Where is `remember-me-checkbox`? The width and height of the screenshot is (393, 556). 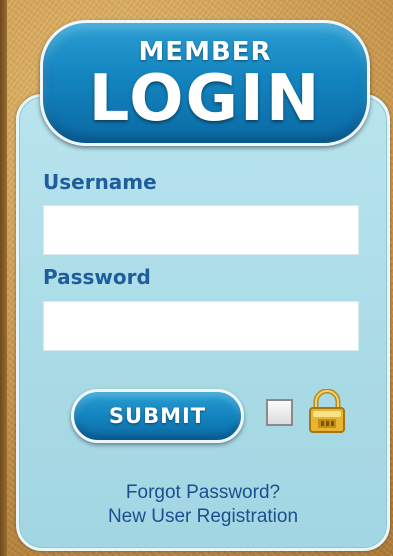
remember-me-checkbox is located at coordinates (279, 412).